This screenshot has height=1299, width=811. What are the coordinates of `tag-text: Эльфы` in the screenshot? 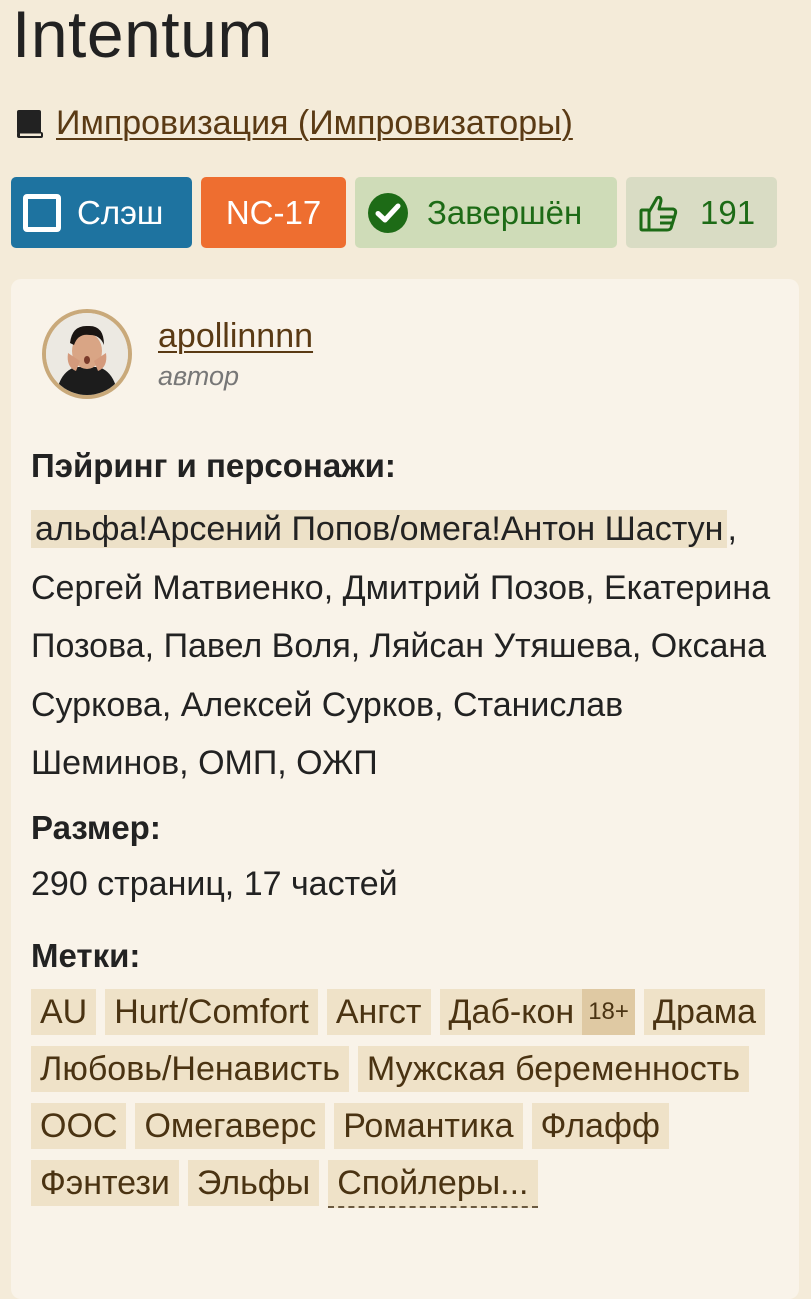 It's located at (253, 1183).